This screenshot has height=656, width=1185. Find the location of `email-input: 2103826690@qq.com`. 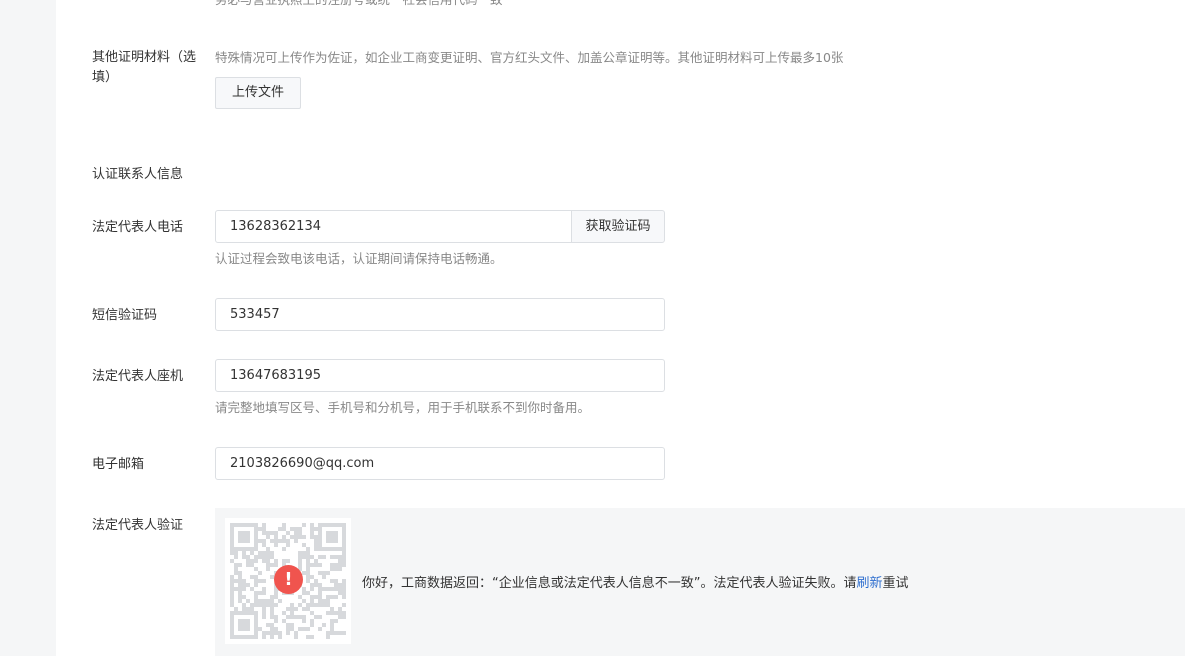

email-input: 2103826690@qq.com is located at coordinates (440, 463).